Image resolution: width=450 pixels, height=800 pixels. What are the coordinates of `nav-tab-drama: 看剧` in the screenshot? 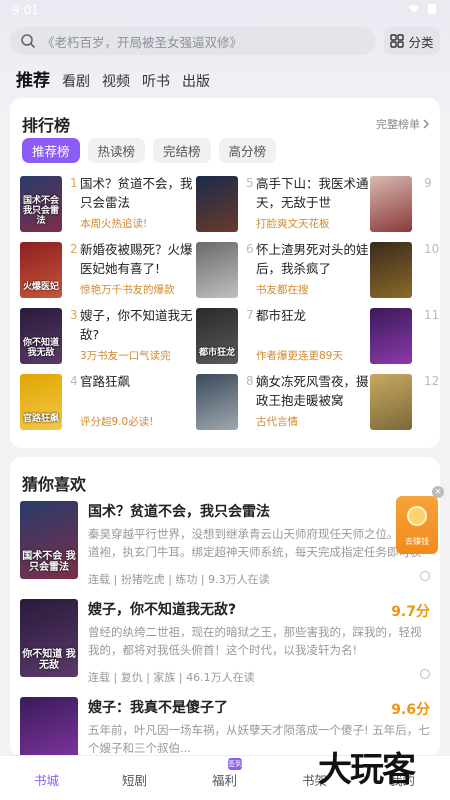 It's located at (76, 81).